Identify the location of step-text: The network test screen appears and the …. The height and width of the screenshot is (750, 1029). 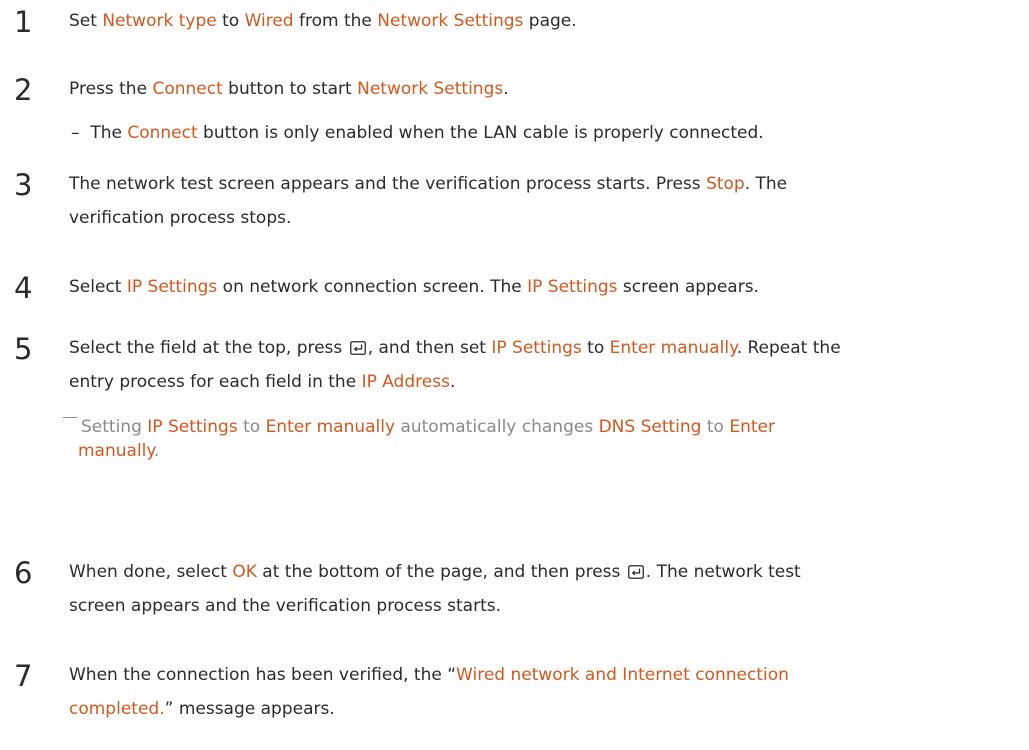
(544, 201).